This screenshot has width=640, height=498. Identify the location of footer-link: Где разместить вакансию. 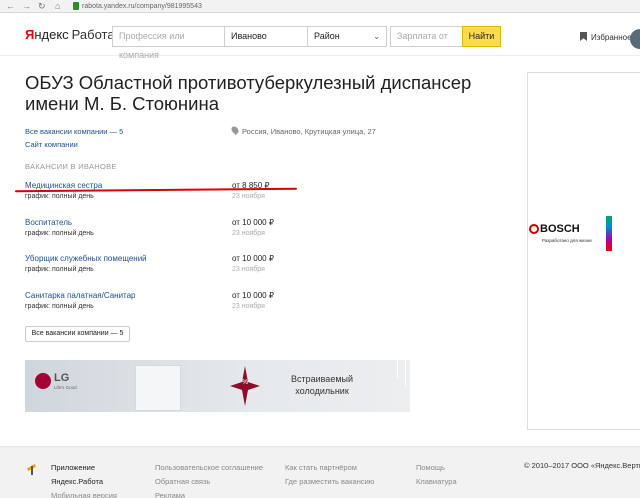
(329, 482).